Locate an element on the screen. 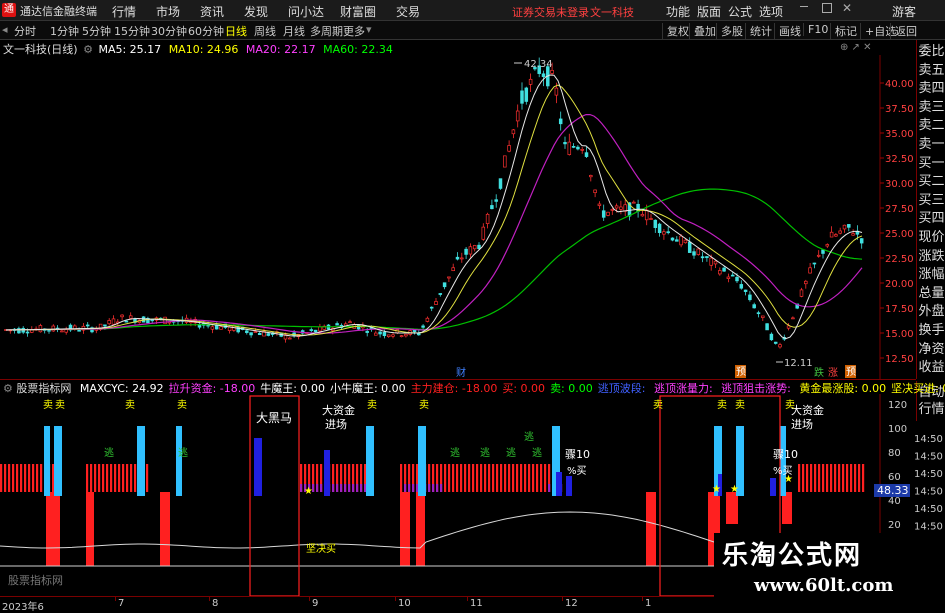 Image resolution: width=945 pixels, height=613 pixels. login-notice: 证券交易未登录 is located at coordinates (550, 12).